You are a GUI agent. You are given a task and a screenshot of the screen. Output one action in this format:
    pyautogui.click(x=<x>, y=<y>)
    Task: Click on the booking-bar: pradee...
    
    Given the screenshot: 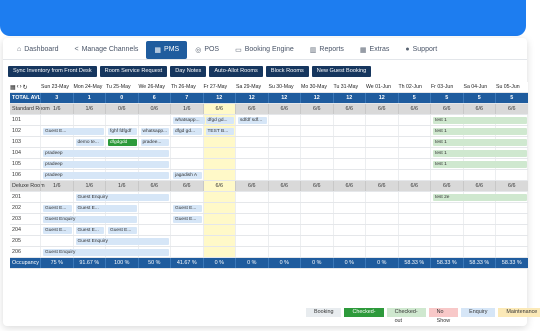 What is the action you would take?
    pyautogui.click(x=154, y=142)
    